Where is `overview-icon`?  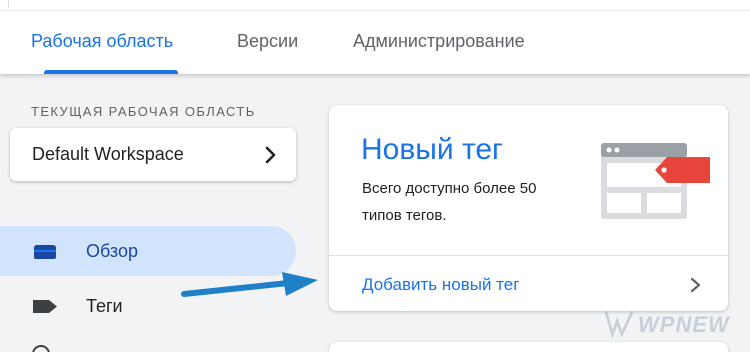
overview-icon is located at coordinates (45, 252).